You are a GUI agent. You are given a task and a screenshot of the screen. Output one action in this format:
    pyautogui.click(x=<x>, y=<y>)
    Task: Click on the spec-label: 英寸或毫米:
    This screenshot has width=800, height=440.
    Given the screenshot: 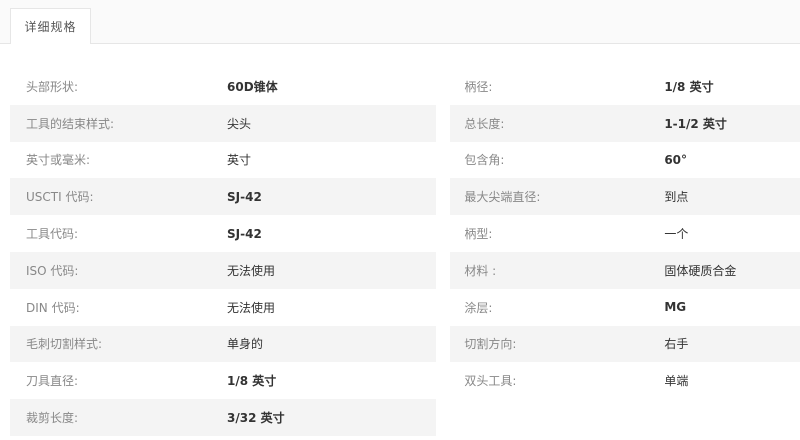 What is the action you would take?
    pyautogui.click(x=58, y=160)
    